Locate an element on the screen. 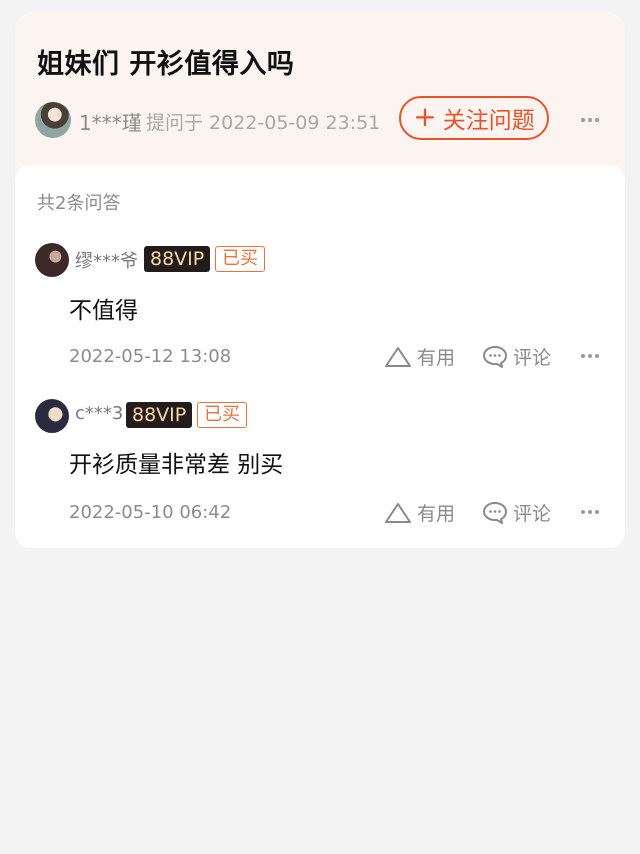 The width and height of the screenshot is (640, 854). answer-user-name: 缪***爷 is located at coordinates (106, 261).